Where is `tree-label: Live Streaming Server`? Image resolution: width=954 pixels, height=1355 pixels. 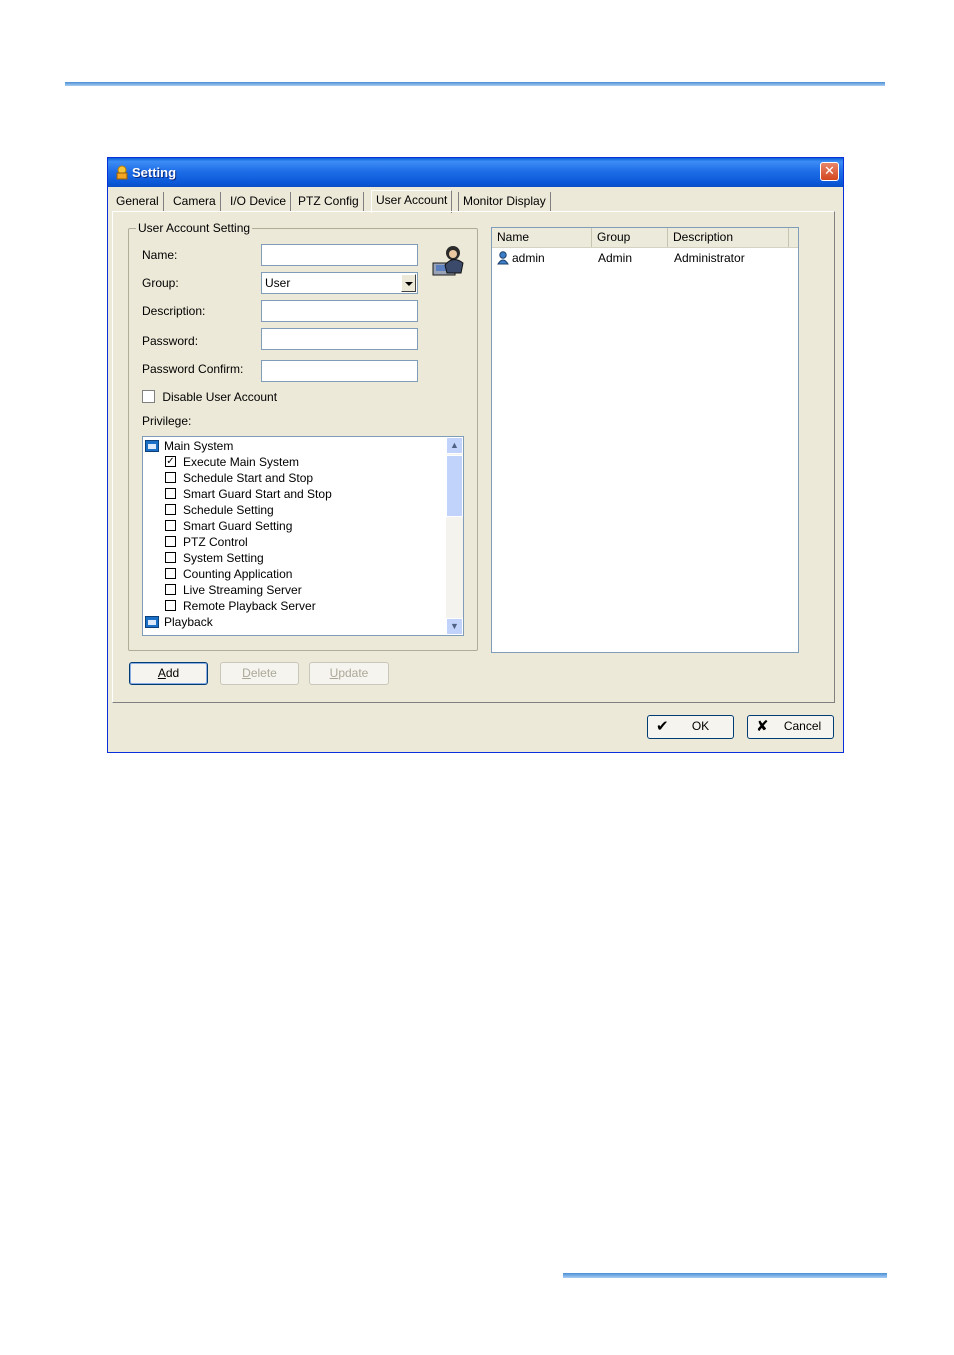
tree-label: Live Streaming Server is located at coordinates (242, 590).